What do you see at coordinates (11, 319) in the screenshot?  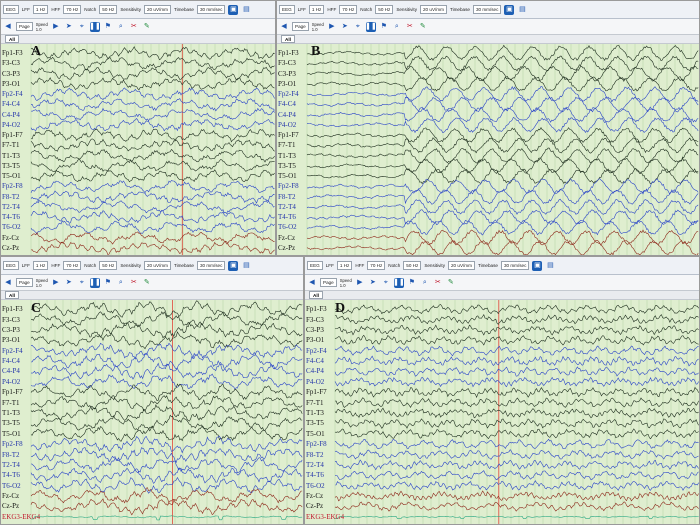 I see `channel-label: F3-C3` at bounding box center [11, 319].